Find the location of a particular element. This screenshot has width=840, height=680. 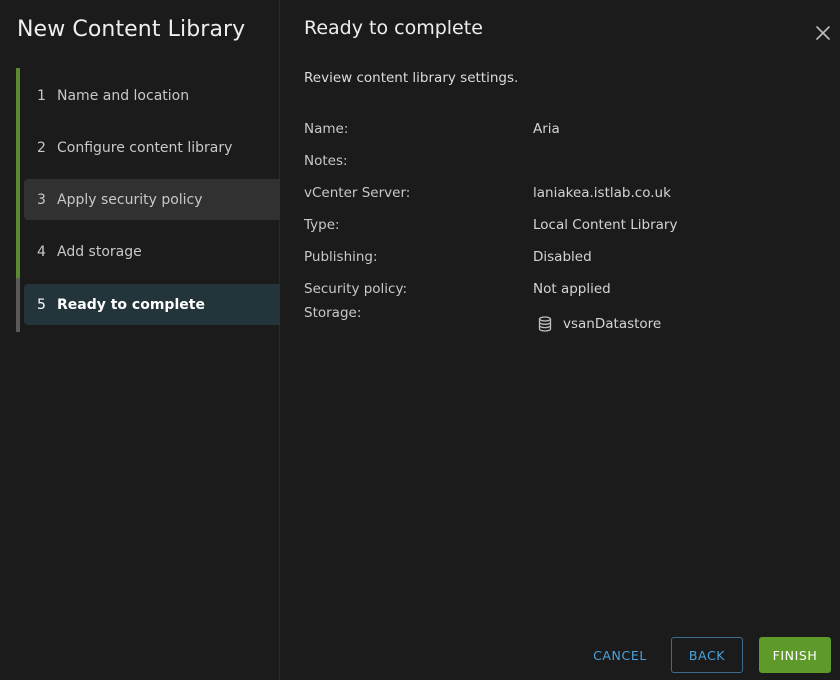

steps-progress-fill is located at coordinates (18, 173).